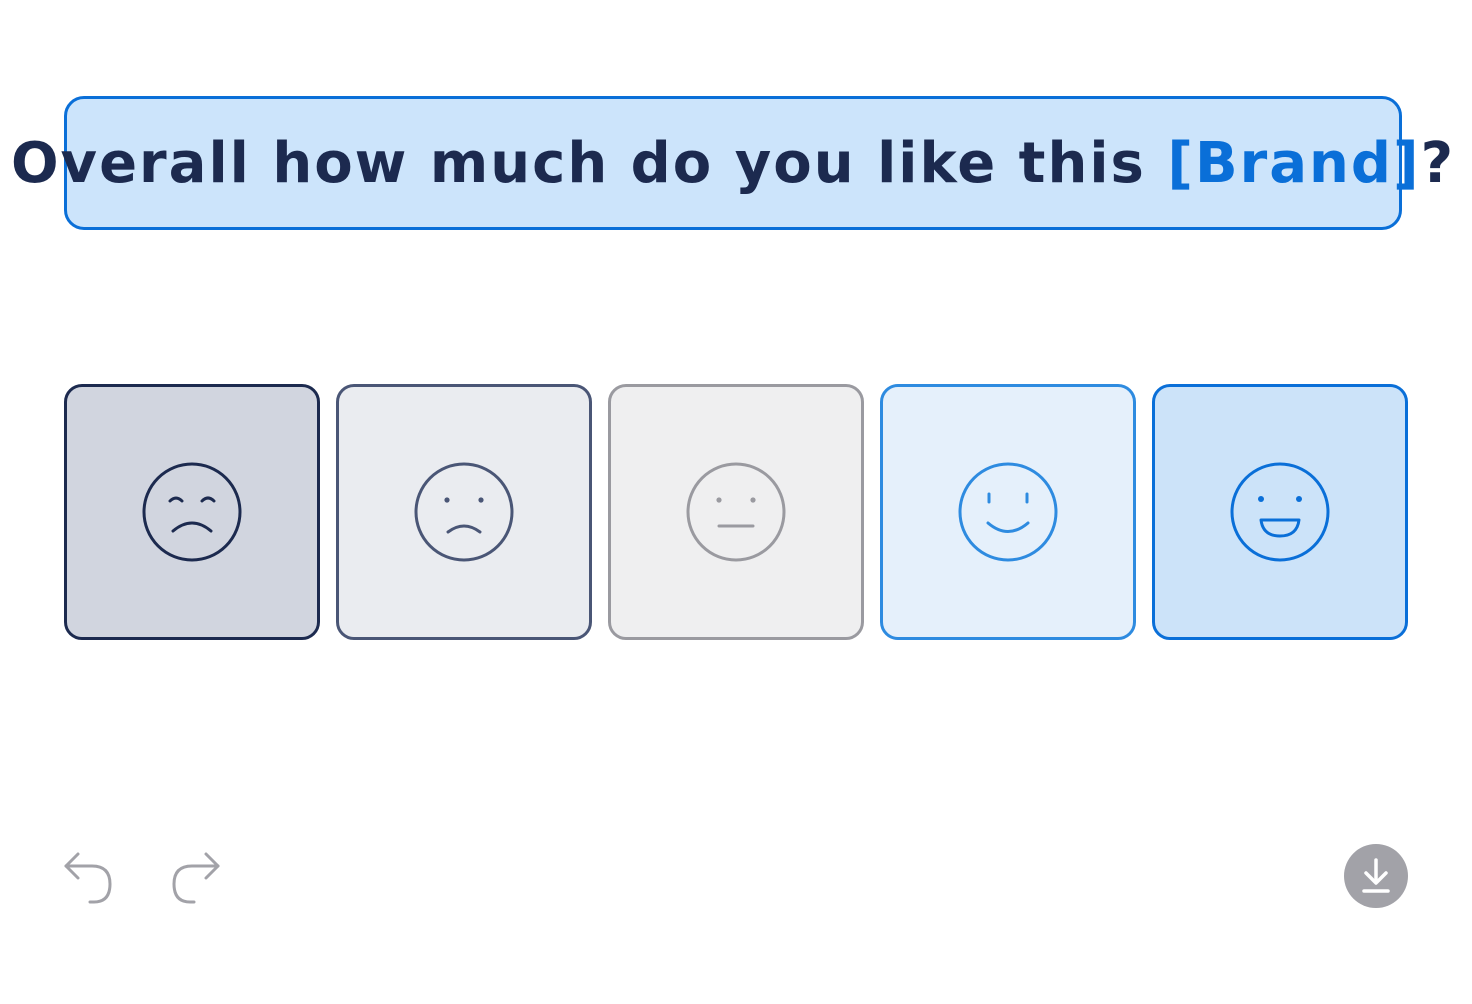 Image resolution: width=1472 pixels, height=1004 pixels. Describe the element at coordinates (1438, 163) in the screenshot. I see `question-suffix: ?` at that location.